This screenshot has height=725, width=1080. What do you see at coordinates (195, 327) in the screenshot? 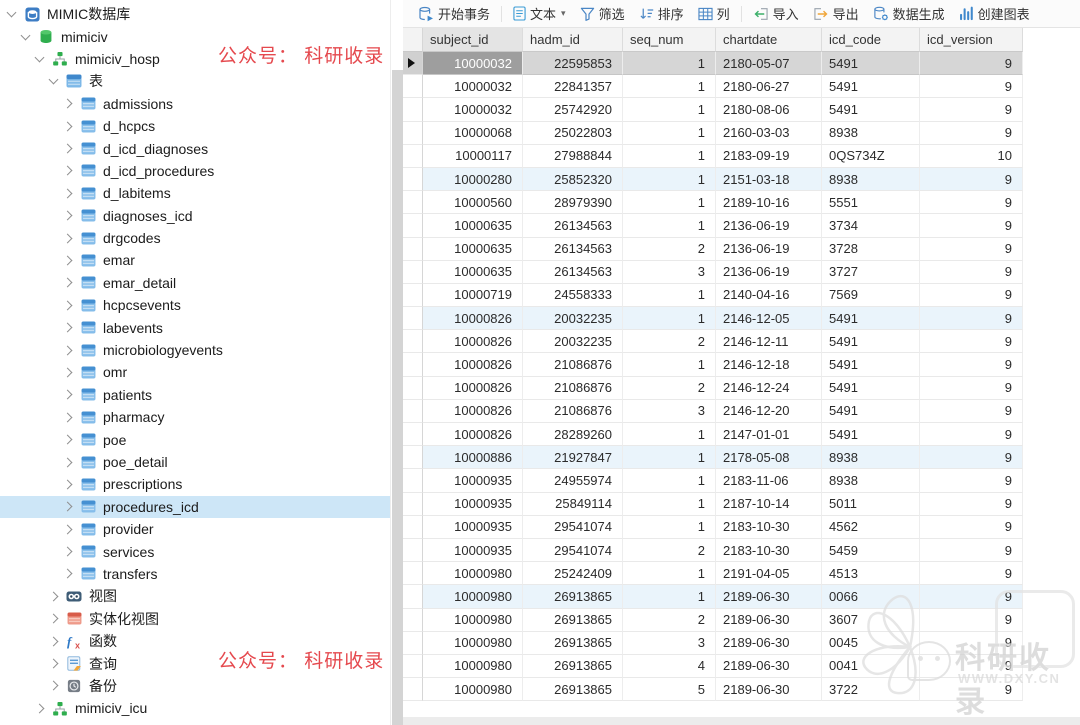
I see `tree-item-labevents: labevents` at bounding box center [195, 327].